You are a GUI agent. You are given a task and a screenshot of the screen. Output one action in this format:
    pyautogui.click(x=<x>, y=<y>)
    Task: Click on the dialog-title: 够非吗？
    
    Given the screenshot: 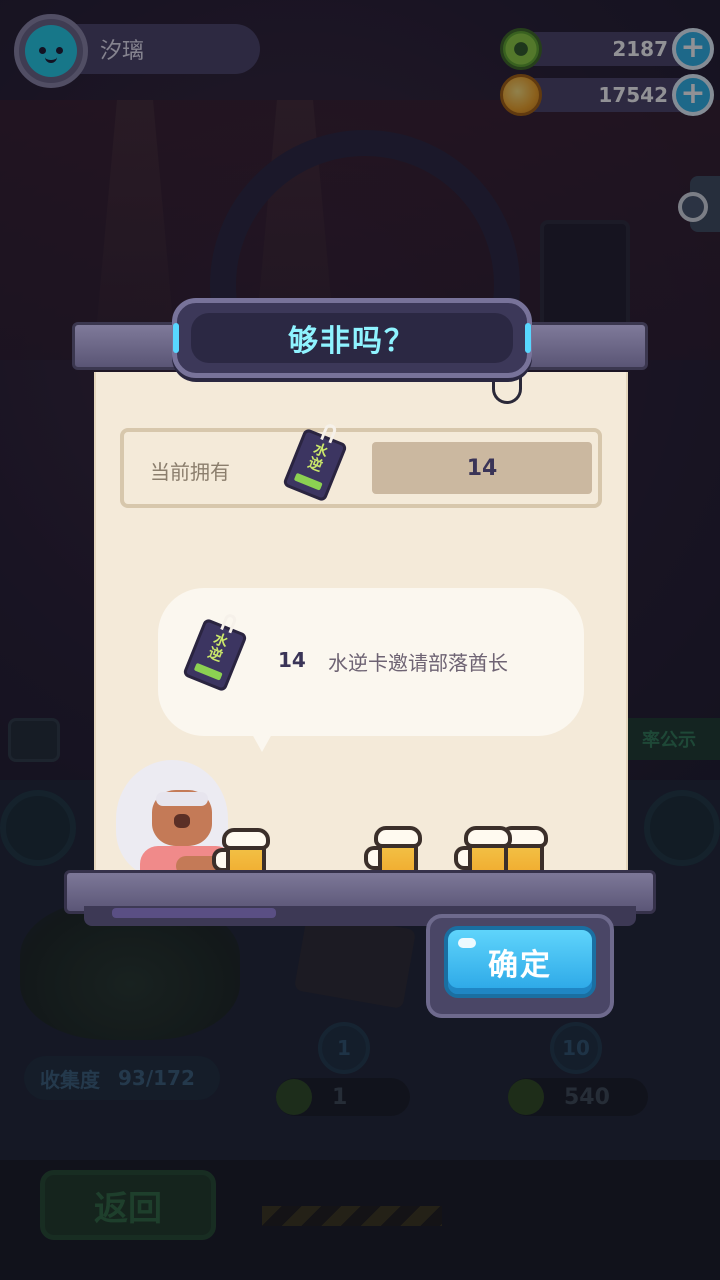 What is the action you would take?
    pyautogui.click(x=352, y=338)
    